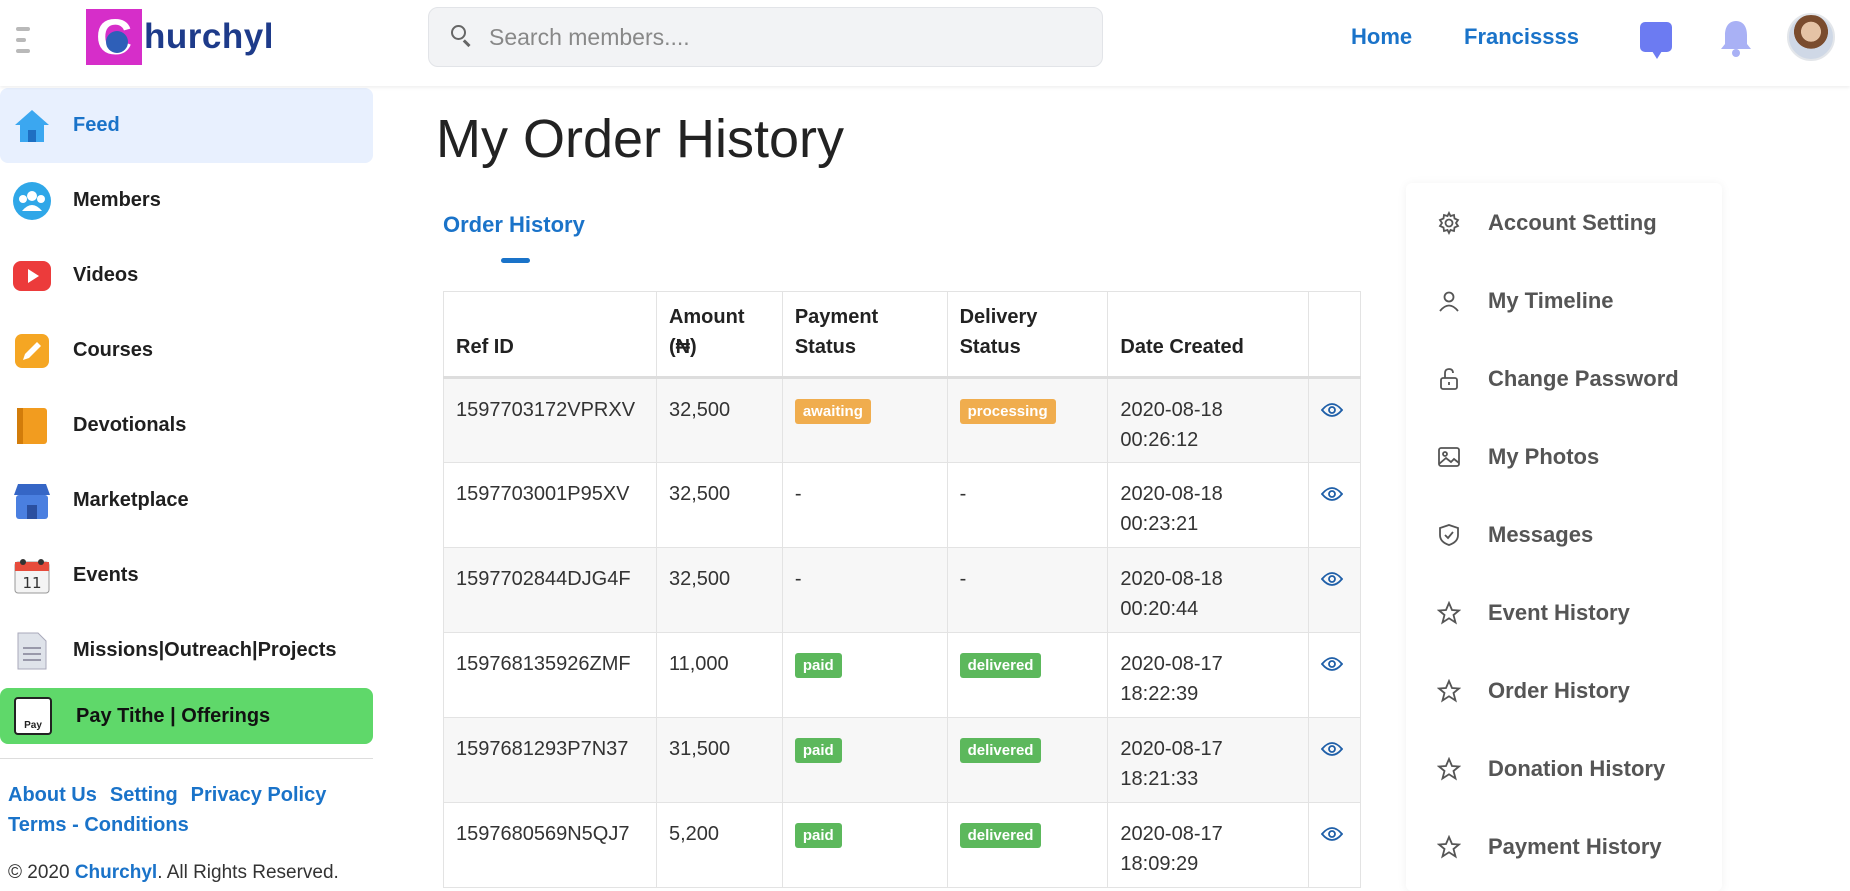 This screenshot has width=1850, height=891. I want to click on members-icon, so click(32, 201).